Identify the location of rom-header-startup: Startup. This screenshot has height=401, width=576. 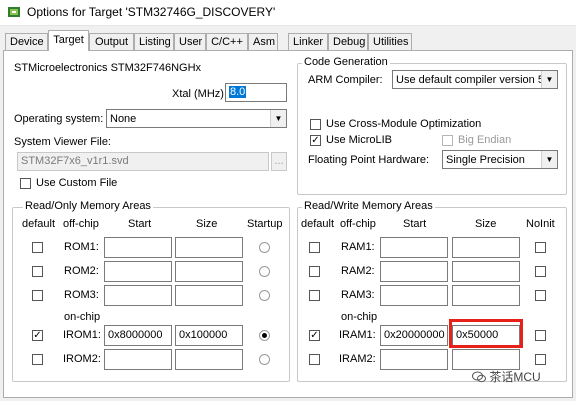
(265, 224).